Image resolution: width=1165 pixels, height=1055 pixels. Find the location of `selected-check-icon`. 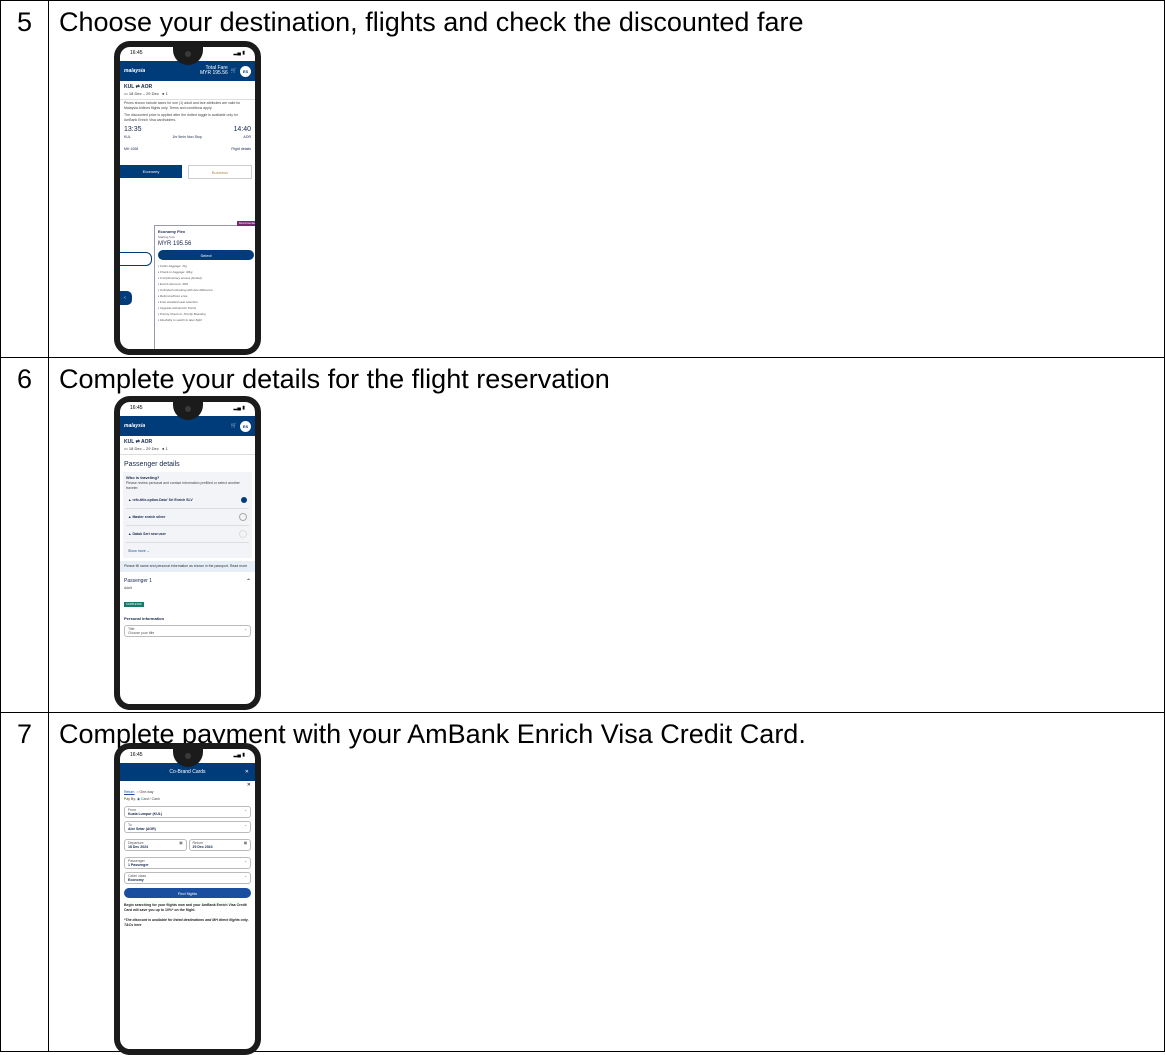

selected-check-icon is located at coordinates (244, 500).